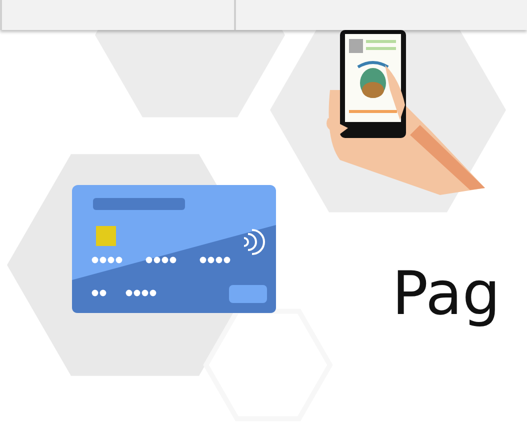 The height and width of the screenshot is (430, 527). What do you see at coordinates (446, 294) in the screenshot?
I see `page-heading: Pag` at bounding box center [446, 294].